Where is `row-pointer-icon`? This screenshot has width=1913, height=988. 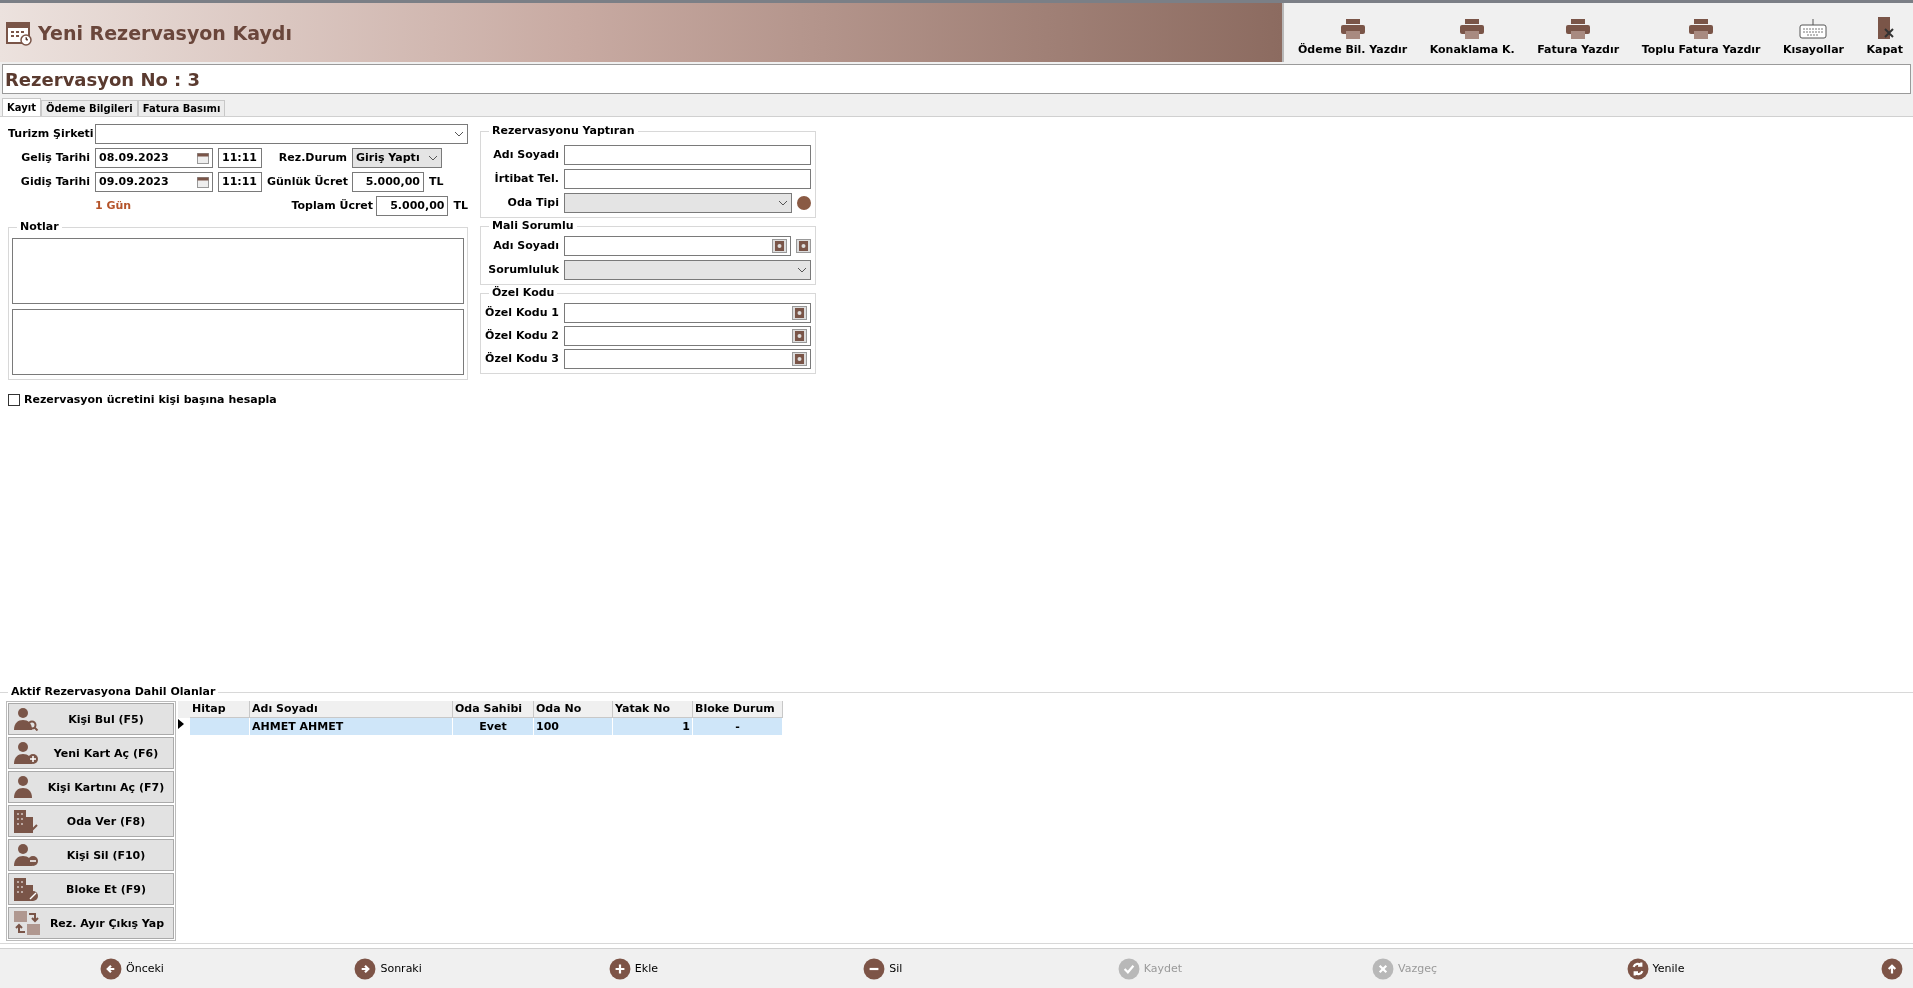
row-pointer-icon is located at coordinates (181, 724).